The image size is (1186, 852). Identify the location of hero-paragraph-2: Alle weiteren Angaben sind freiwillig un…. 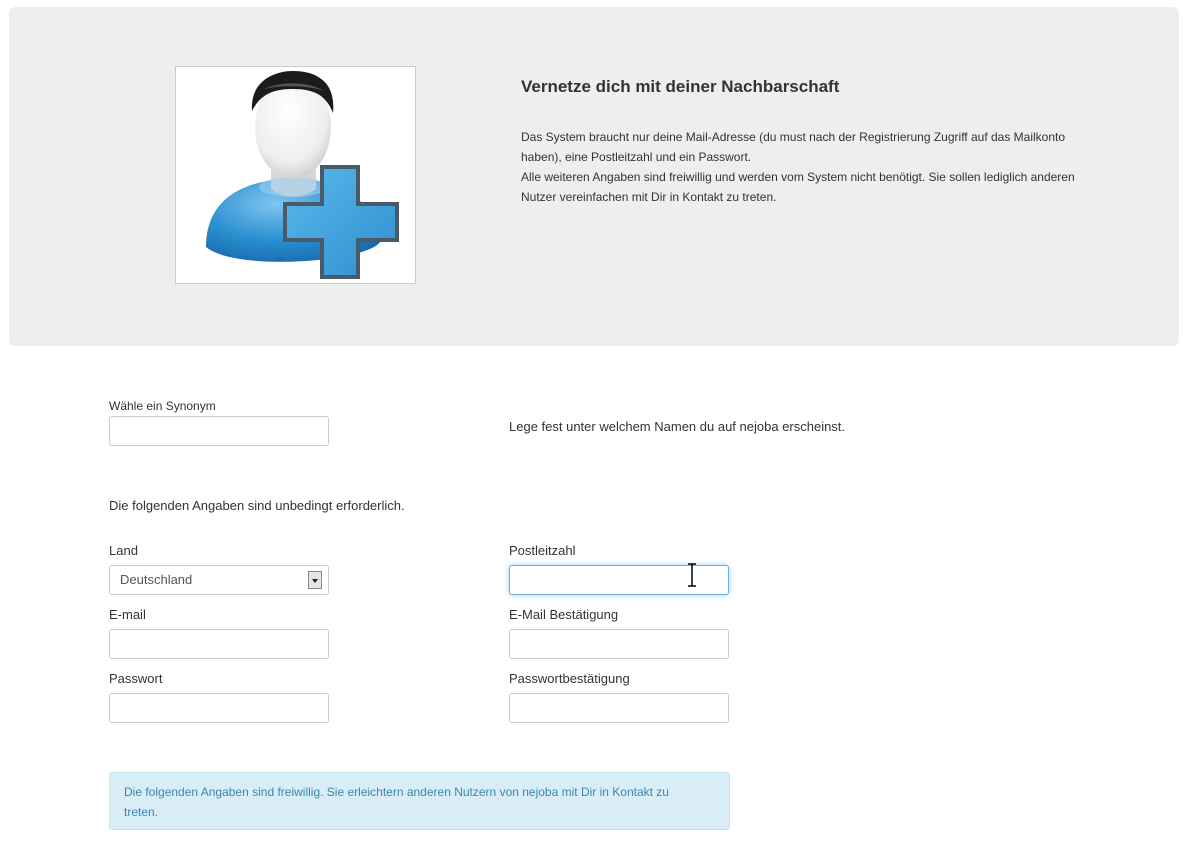
(798, 187).